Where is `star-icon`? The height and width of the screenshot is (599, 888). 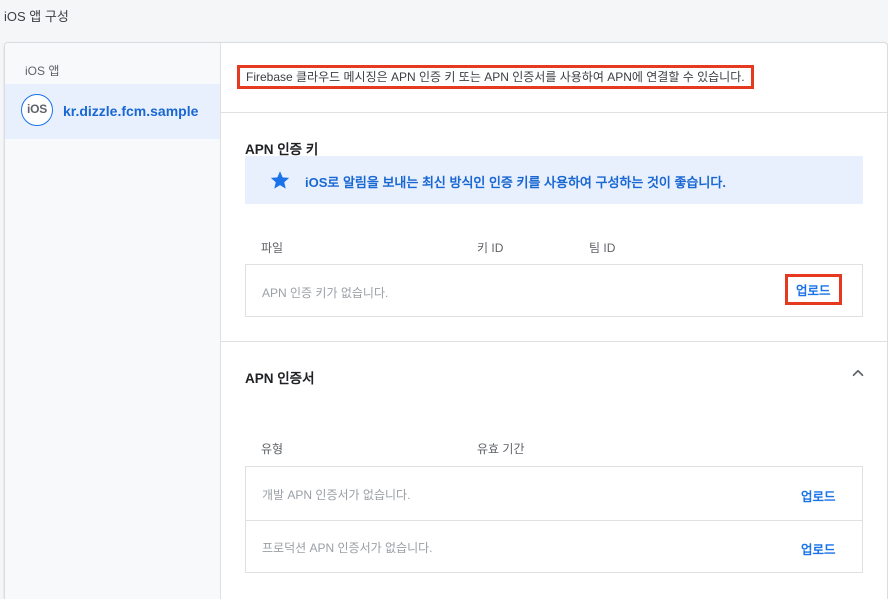
star-icon is located at coordinates (280, 180).